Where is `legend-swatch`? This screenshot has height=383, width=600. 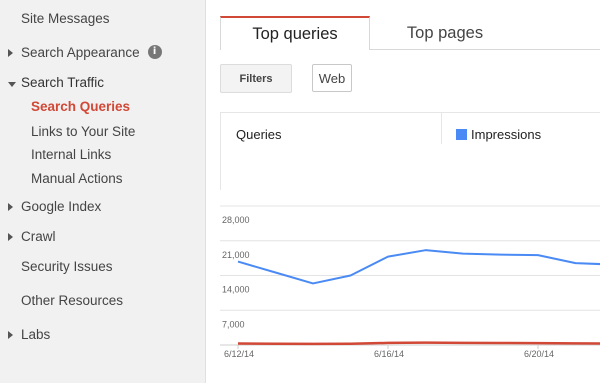
legend-swatch is located at coordinates (461, 134).